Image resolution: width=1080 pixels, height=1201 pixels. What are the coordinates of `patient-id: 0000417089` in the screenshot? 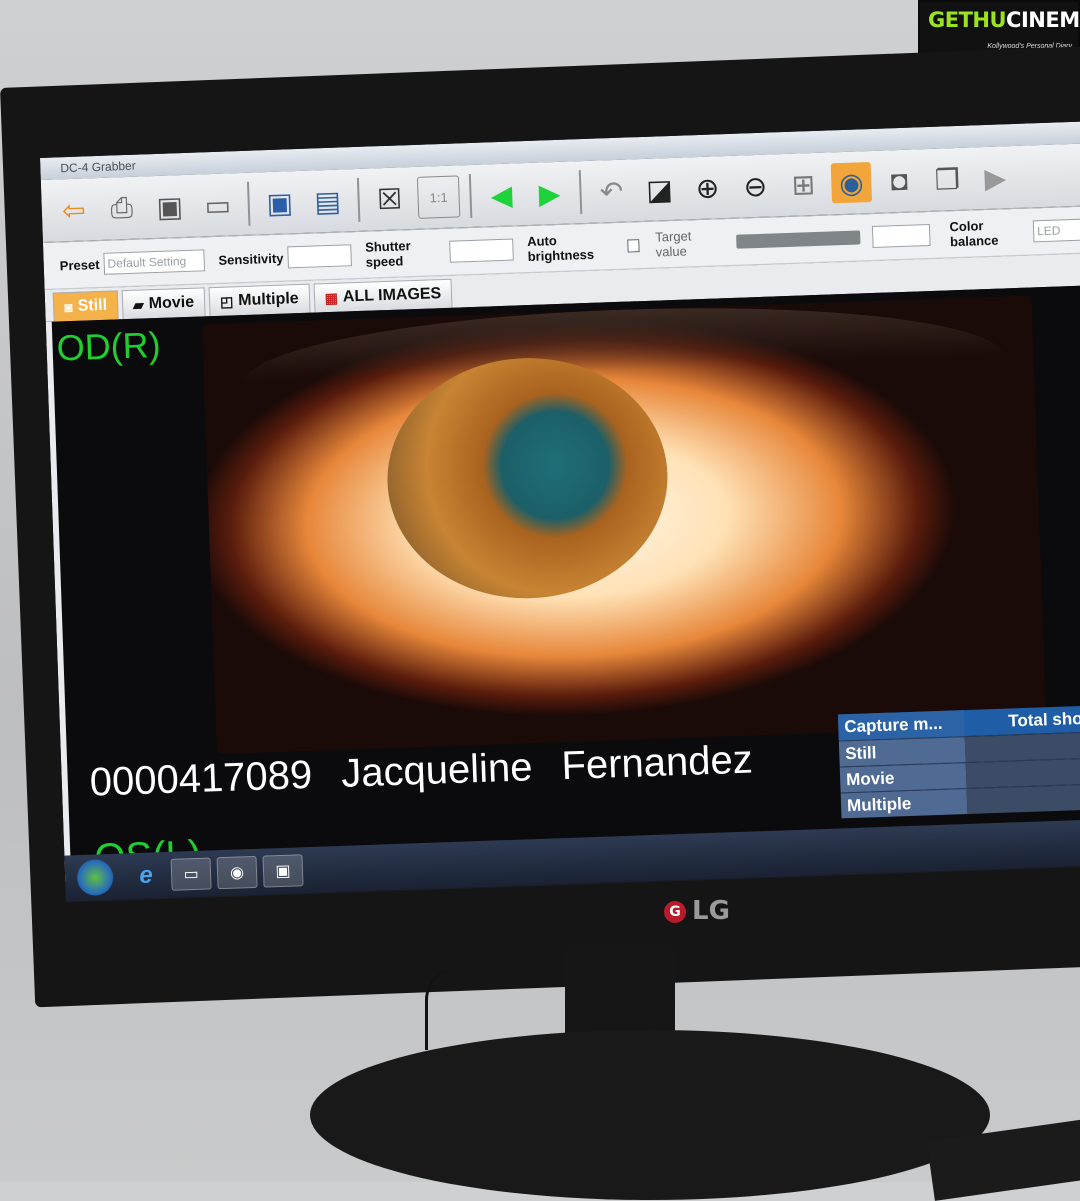 It's located at (201, 778).